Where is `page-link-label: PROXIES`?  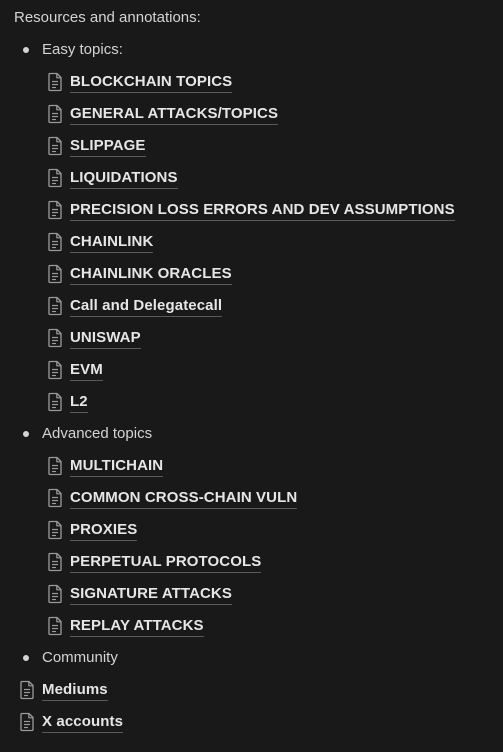 page-link-label: PROXIES is located at coordinates (104, 530).